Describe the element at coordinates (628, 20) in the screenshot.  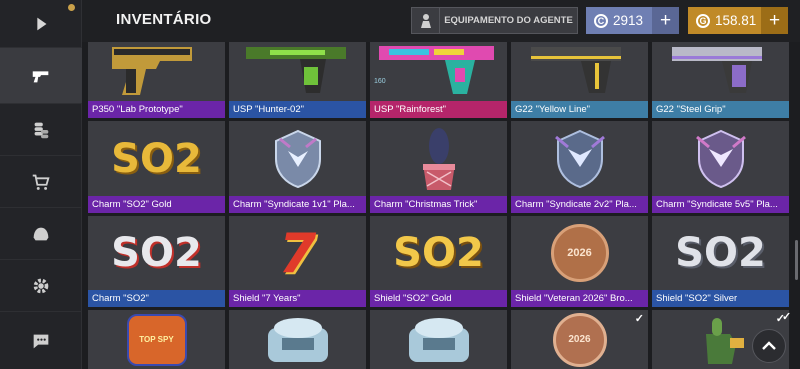
I see `silver-amount: 2913` at that location.